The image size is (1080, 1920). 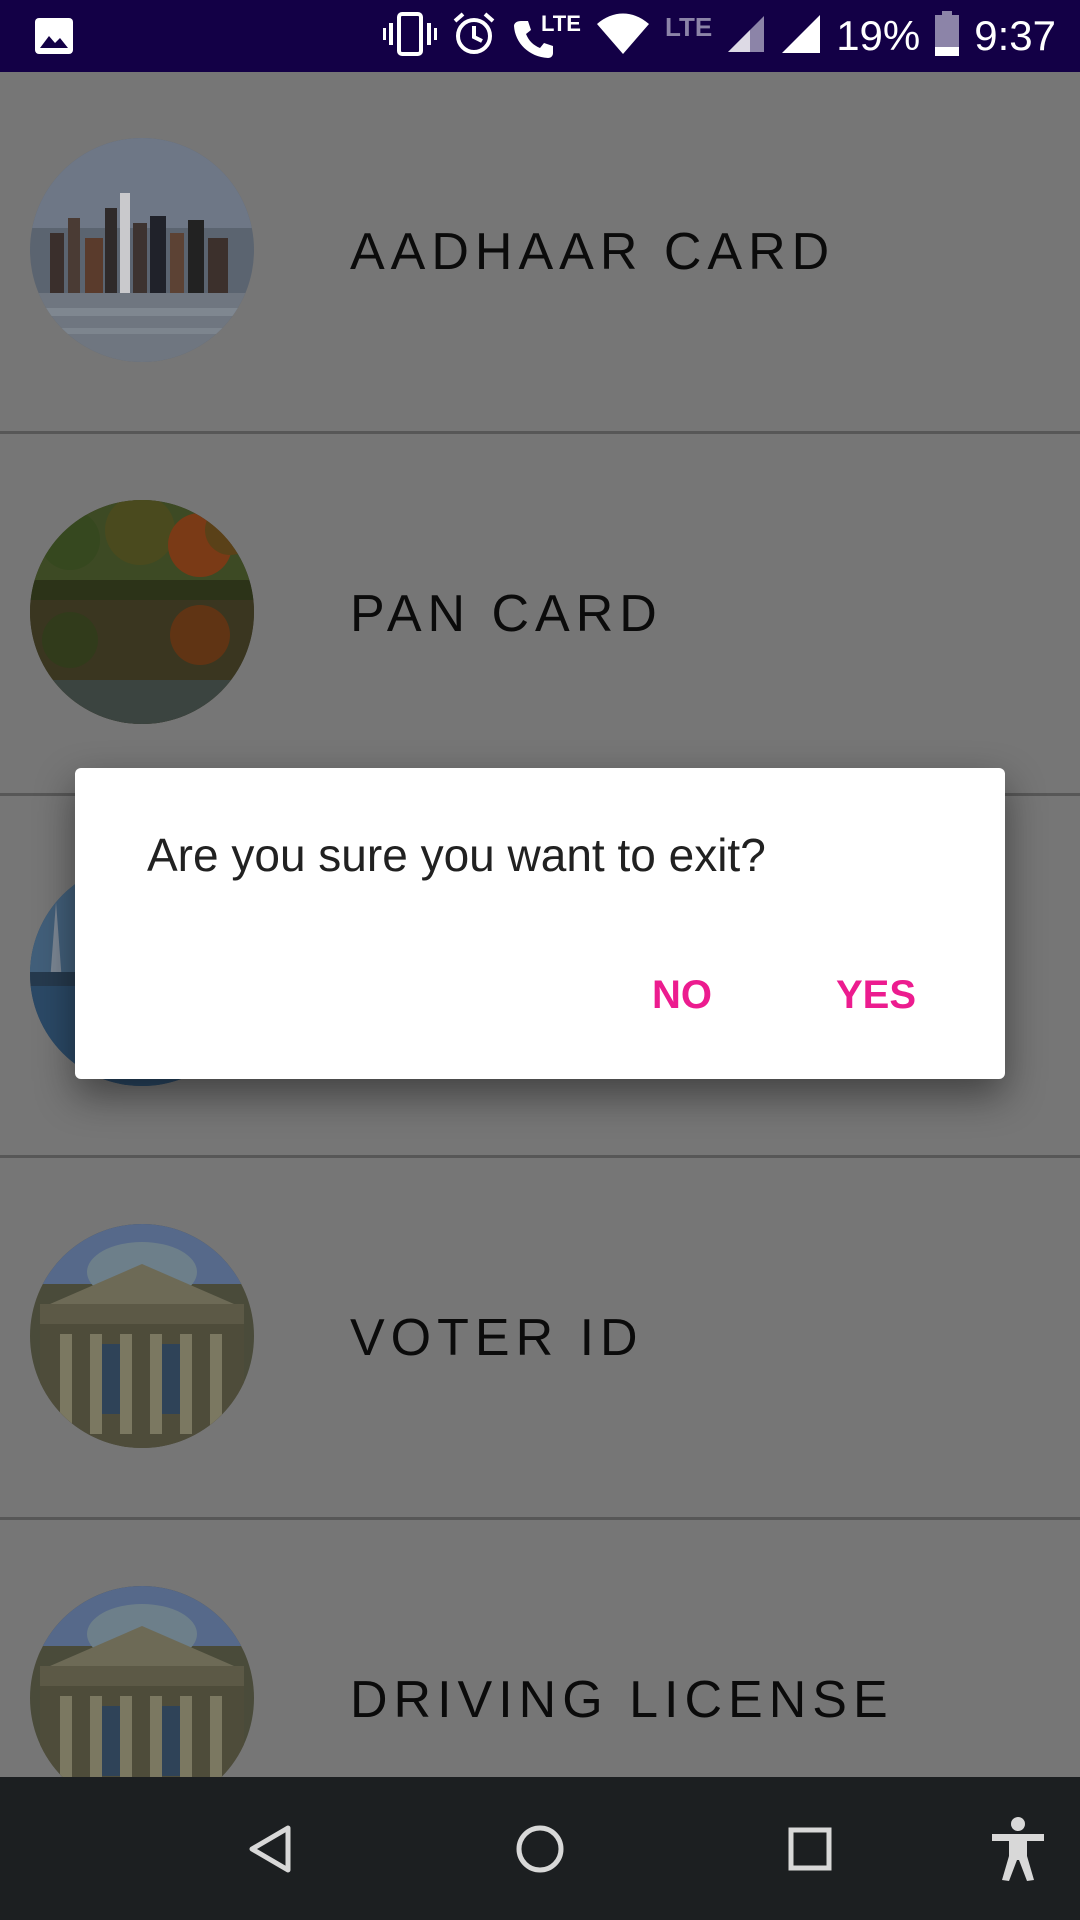 I want to click on exit-confirm-dialog: Are you sure you want to exit? NO YES, so click(x=540, y=923).